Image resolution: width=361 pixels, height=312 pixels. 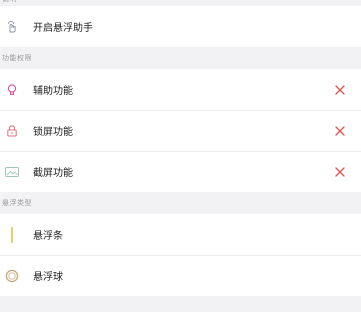 I want to click on row-label: 截屏功能, so click(x=53, y=173).